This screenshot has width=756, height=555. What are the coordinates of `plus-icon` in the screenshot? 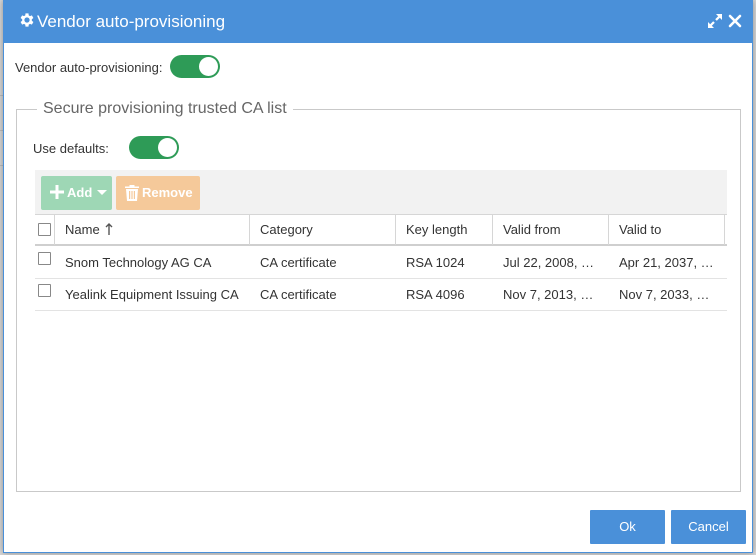 It's located at (57, 192).